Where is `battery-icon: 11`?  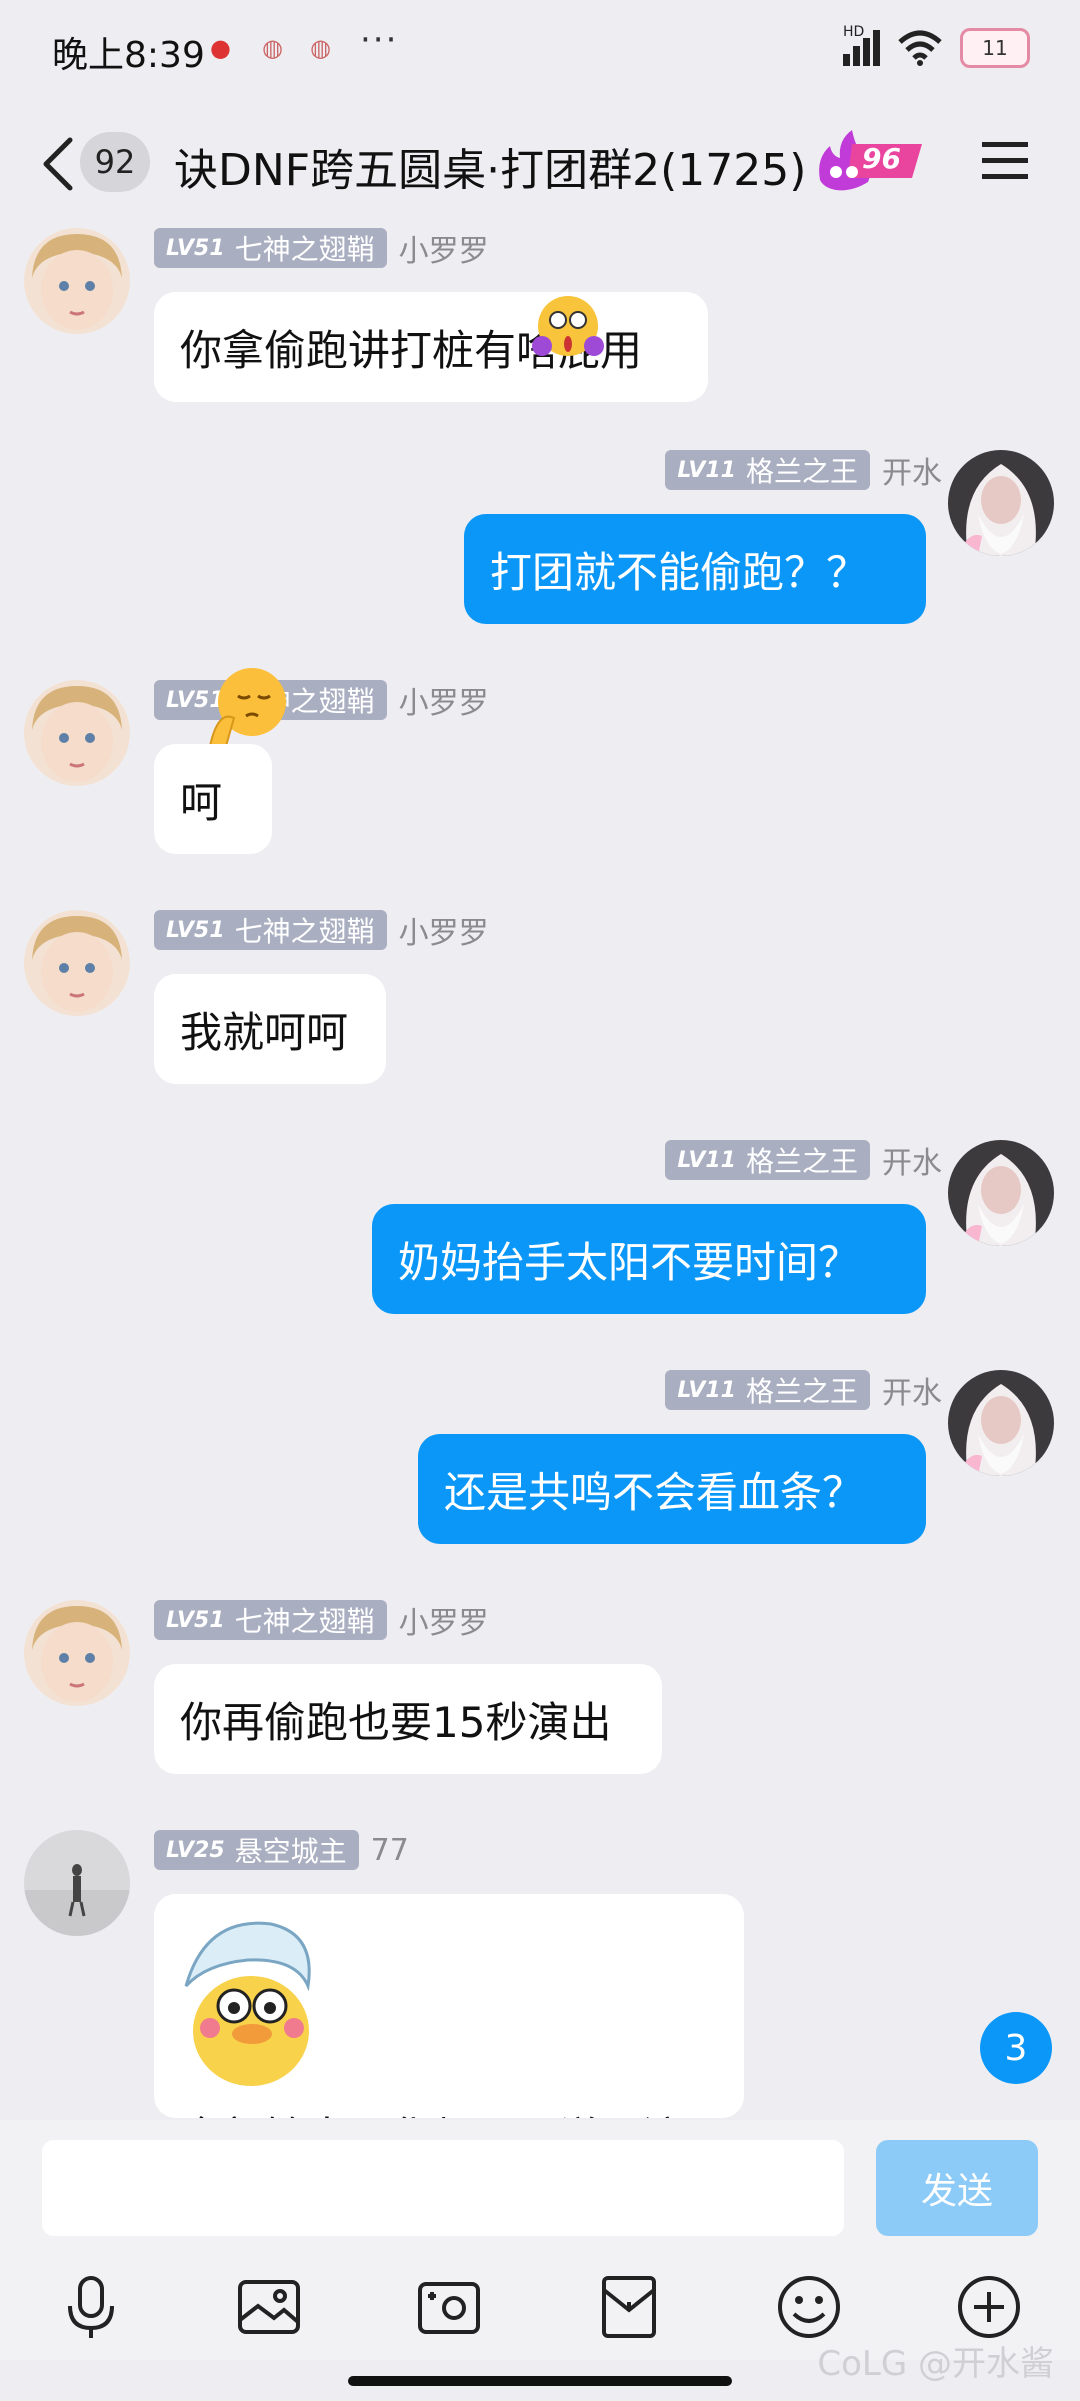
battery-icon: 11 is located at coordinates (995, 48).